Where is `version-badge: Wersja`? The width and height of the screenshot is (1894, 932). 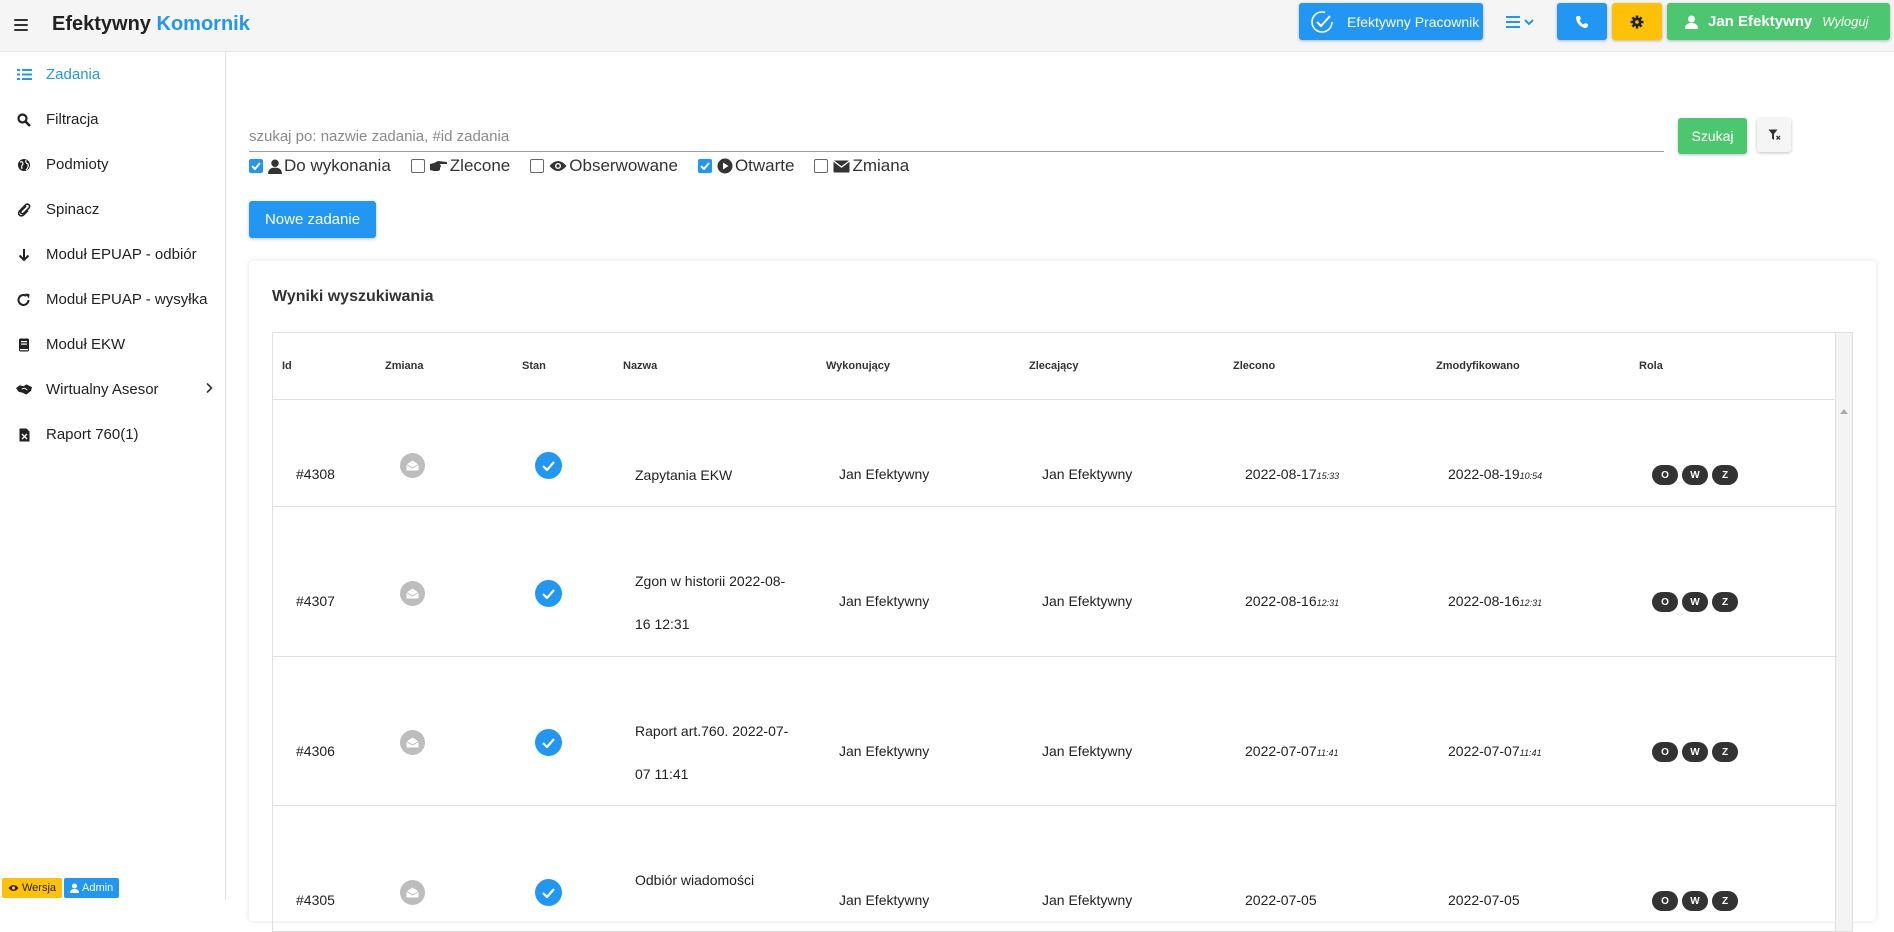 version-badge: Wersja is located at coordinates (32, 888).